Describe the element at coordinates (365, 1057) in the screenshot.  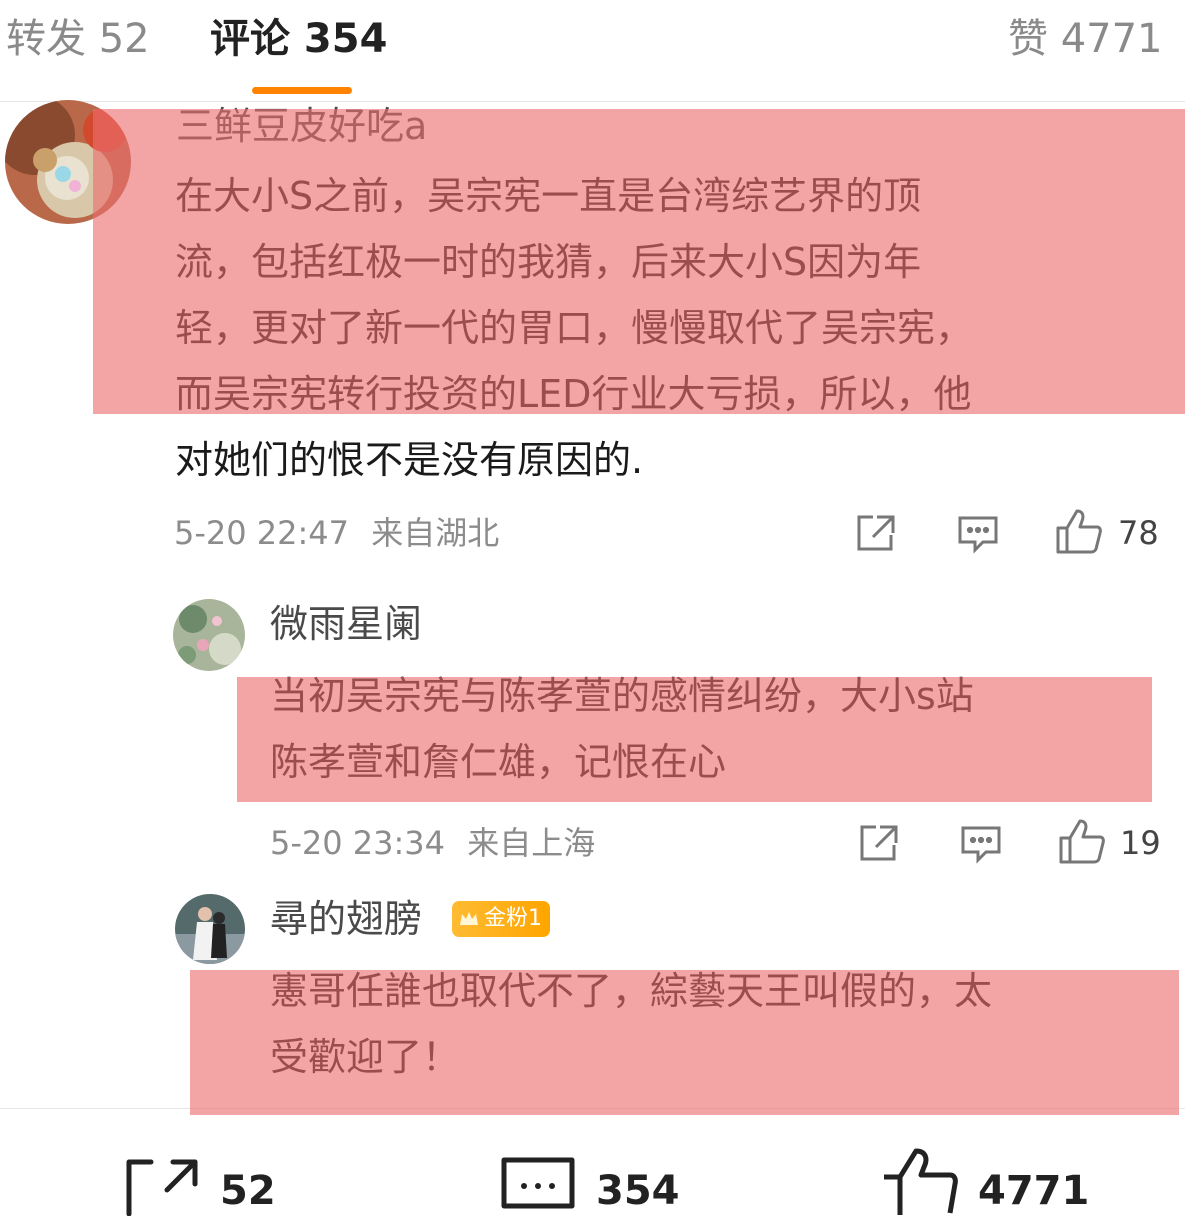
I see `comment-line: 受歡迎了！` at that location.